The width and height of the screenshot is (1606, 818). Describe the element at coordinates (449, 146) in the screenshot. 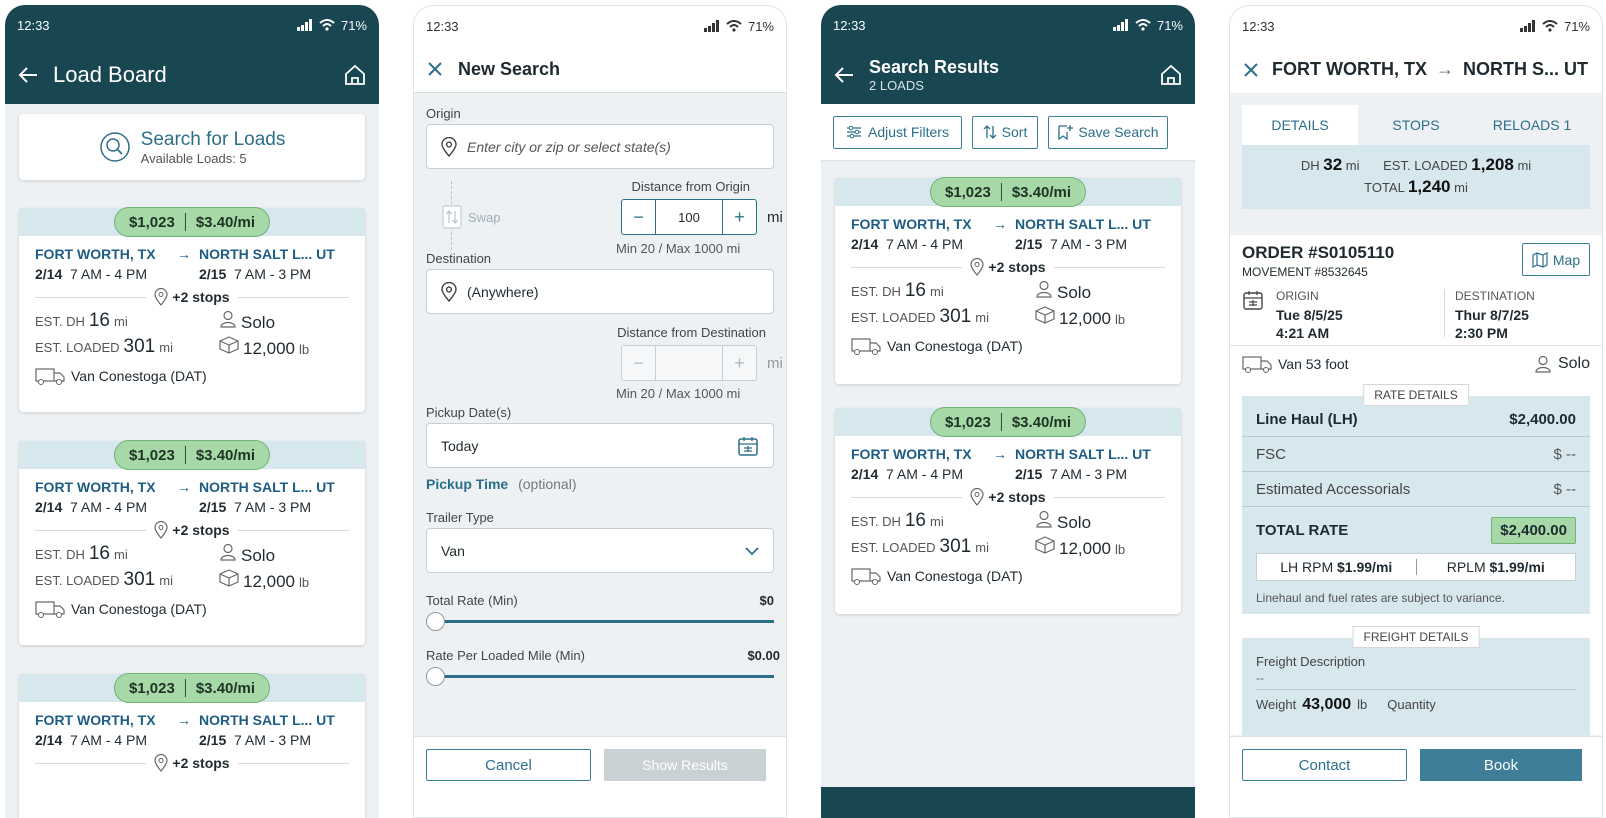

I see `location-pin-icon` at that location.